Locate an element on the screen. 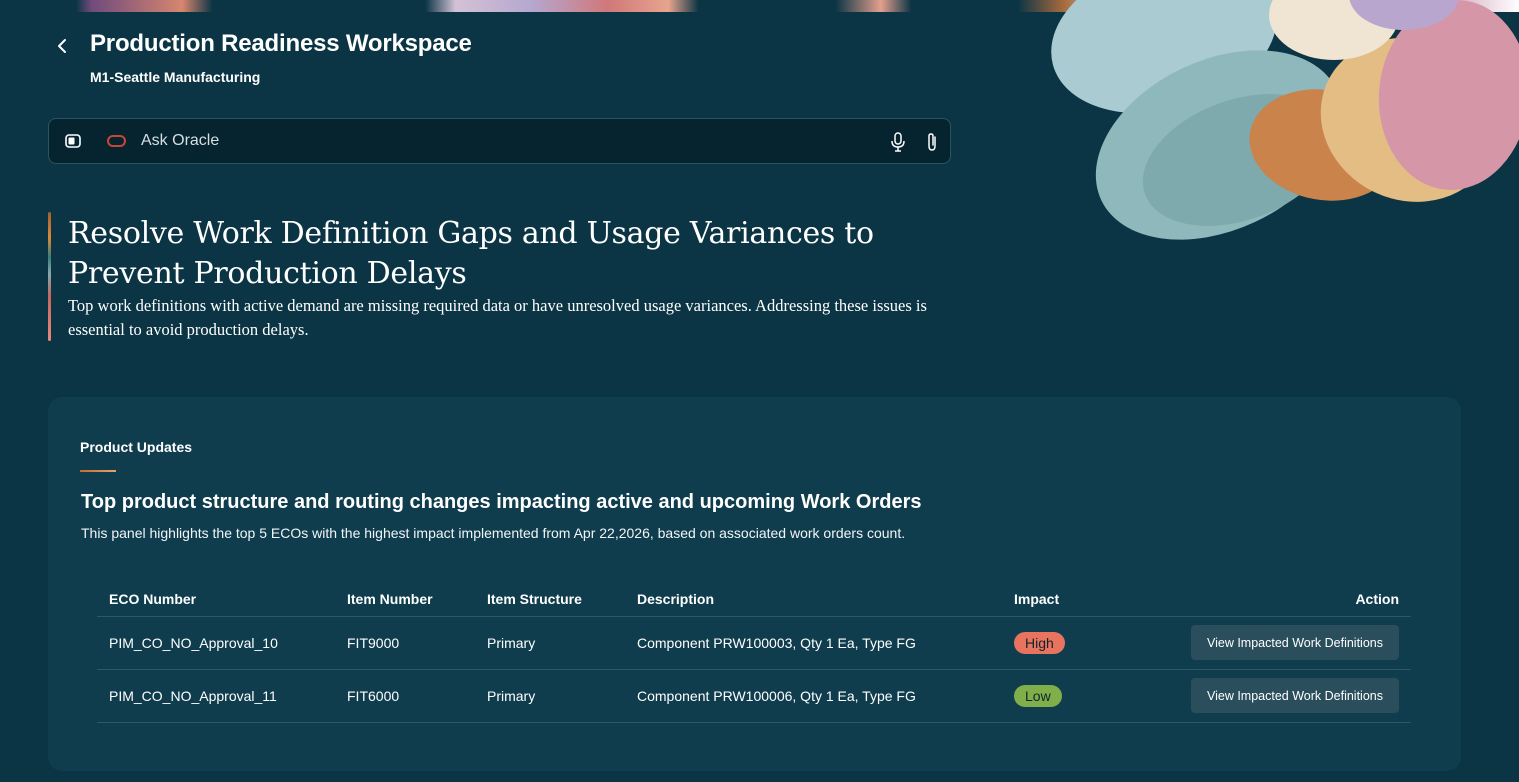  column-header-eco-number: ECO Number is located at coordinates (216, 601).